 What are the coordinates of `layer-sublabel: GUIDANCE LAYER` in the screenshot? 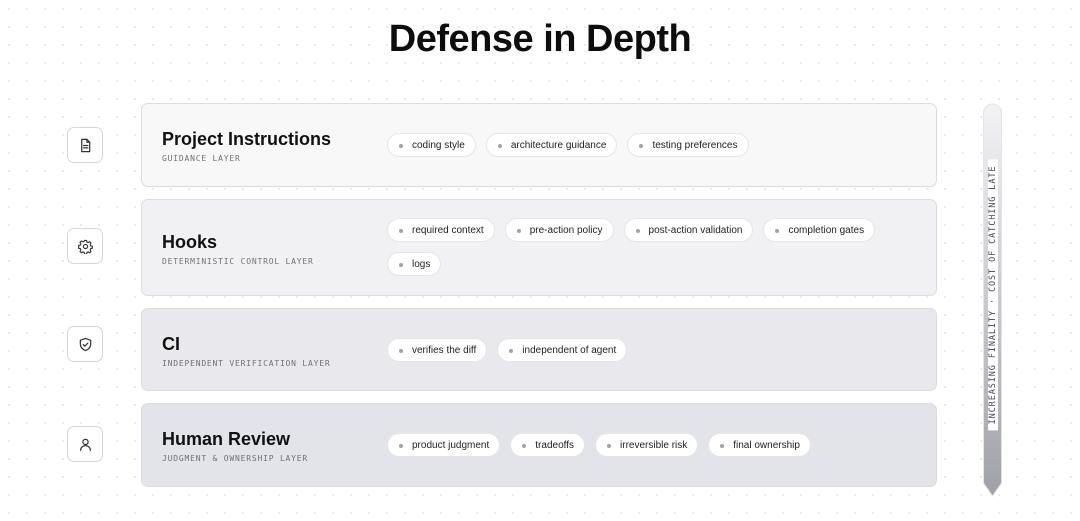 It's located at (201, 158).